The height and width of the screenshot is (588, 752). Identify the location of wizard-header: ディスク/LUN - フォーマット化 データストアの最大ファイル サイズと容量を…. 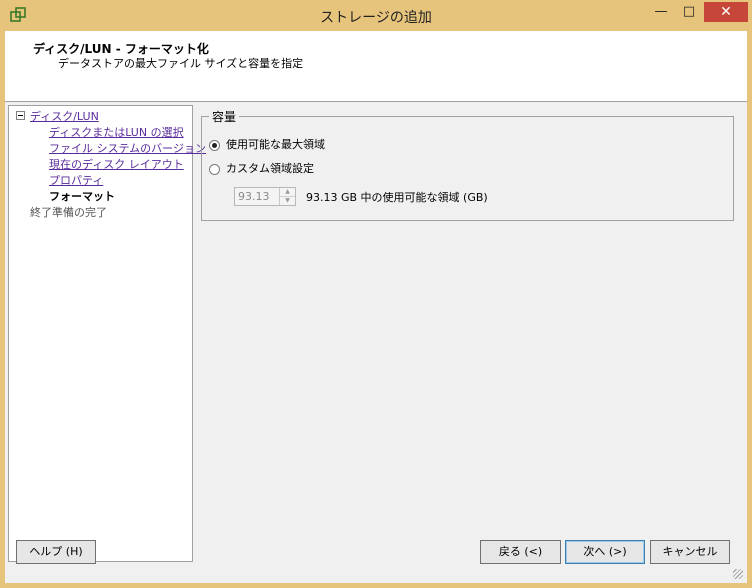
(376, 66).